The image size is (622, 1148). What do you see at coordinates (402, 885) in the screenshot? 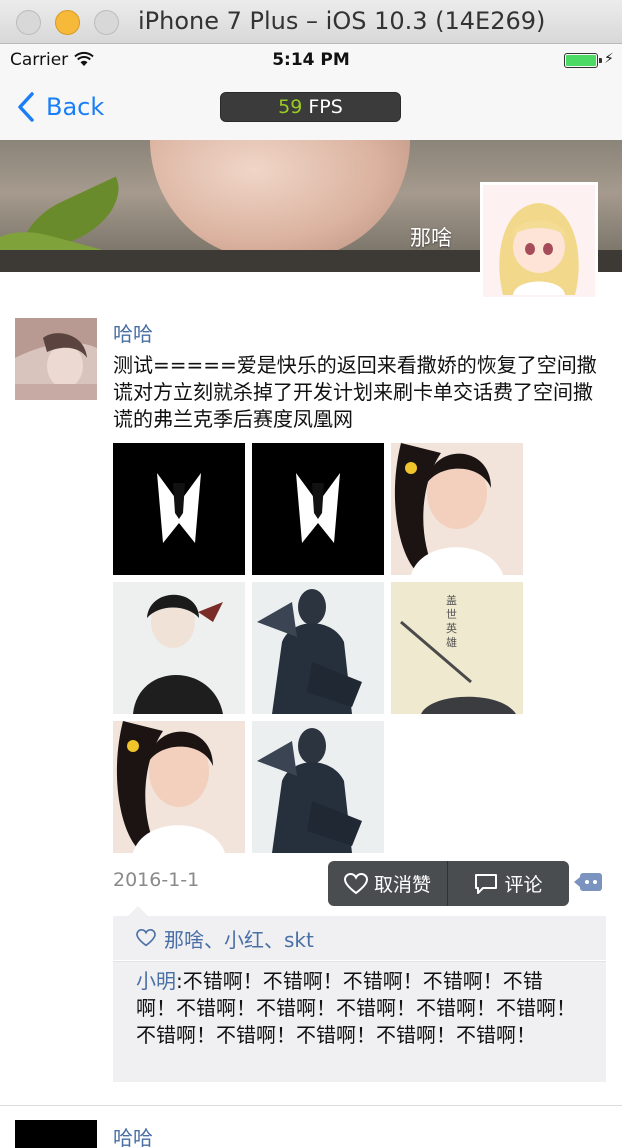
I see `unlike-label: 取消赞` at bounding box center [402, 885].